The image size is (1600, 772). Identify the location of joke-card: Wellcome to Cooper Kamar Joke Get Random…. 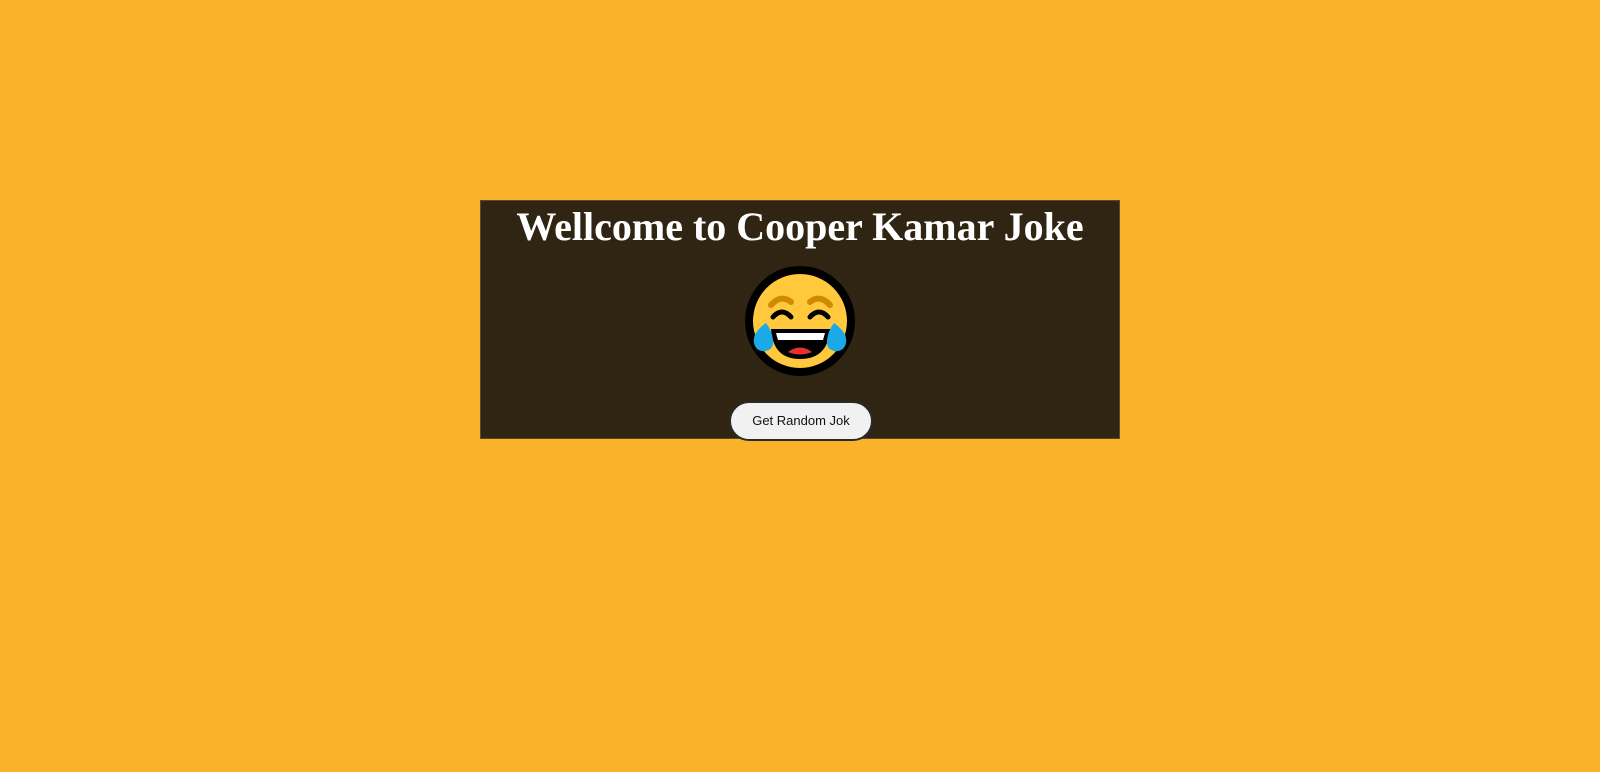
(800, 320).